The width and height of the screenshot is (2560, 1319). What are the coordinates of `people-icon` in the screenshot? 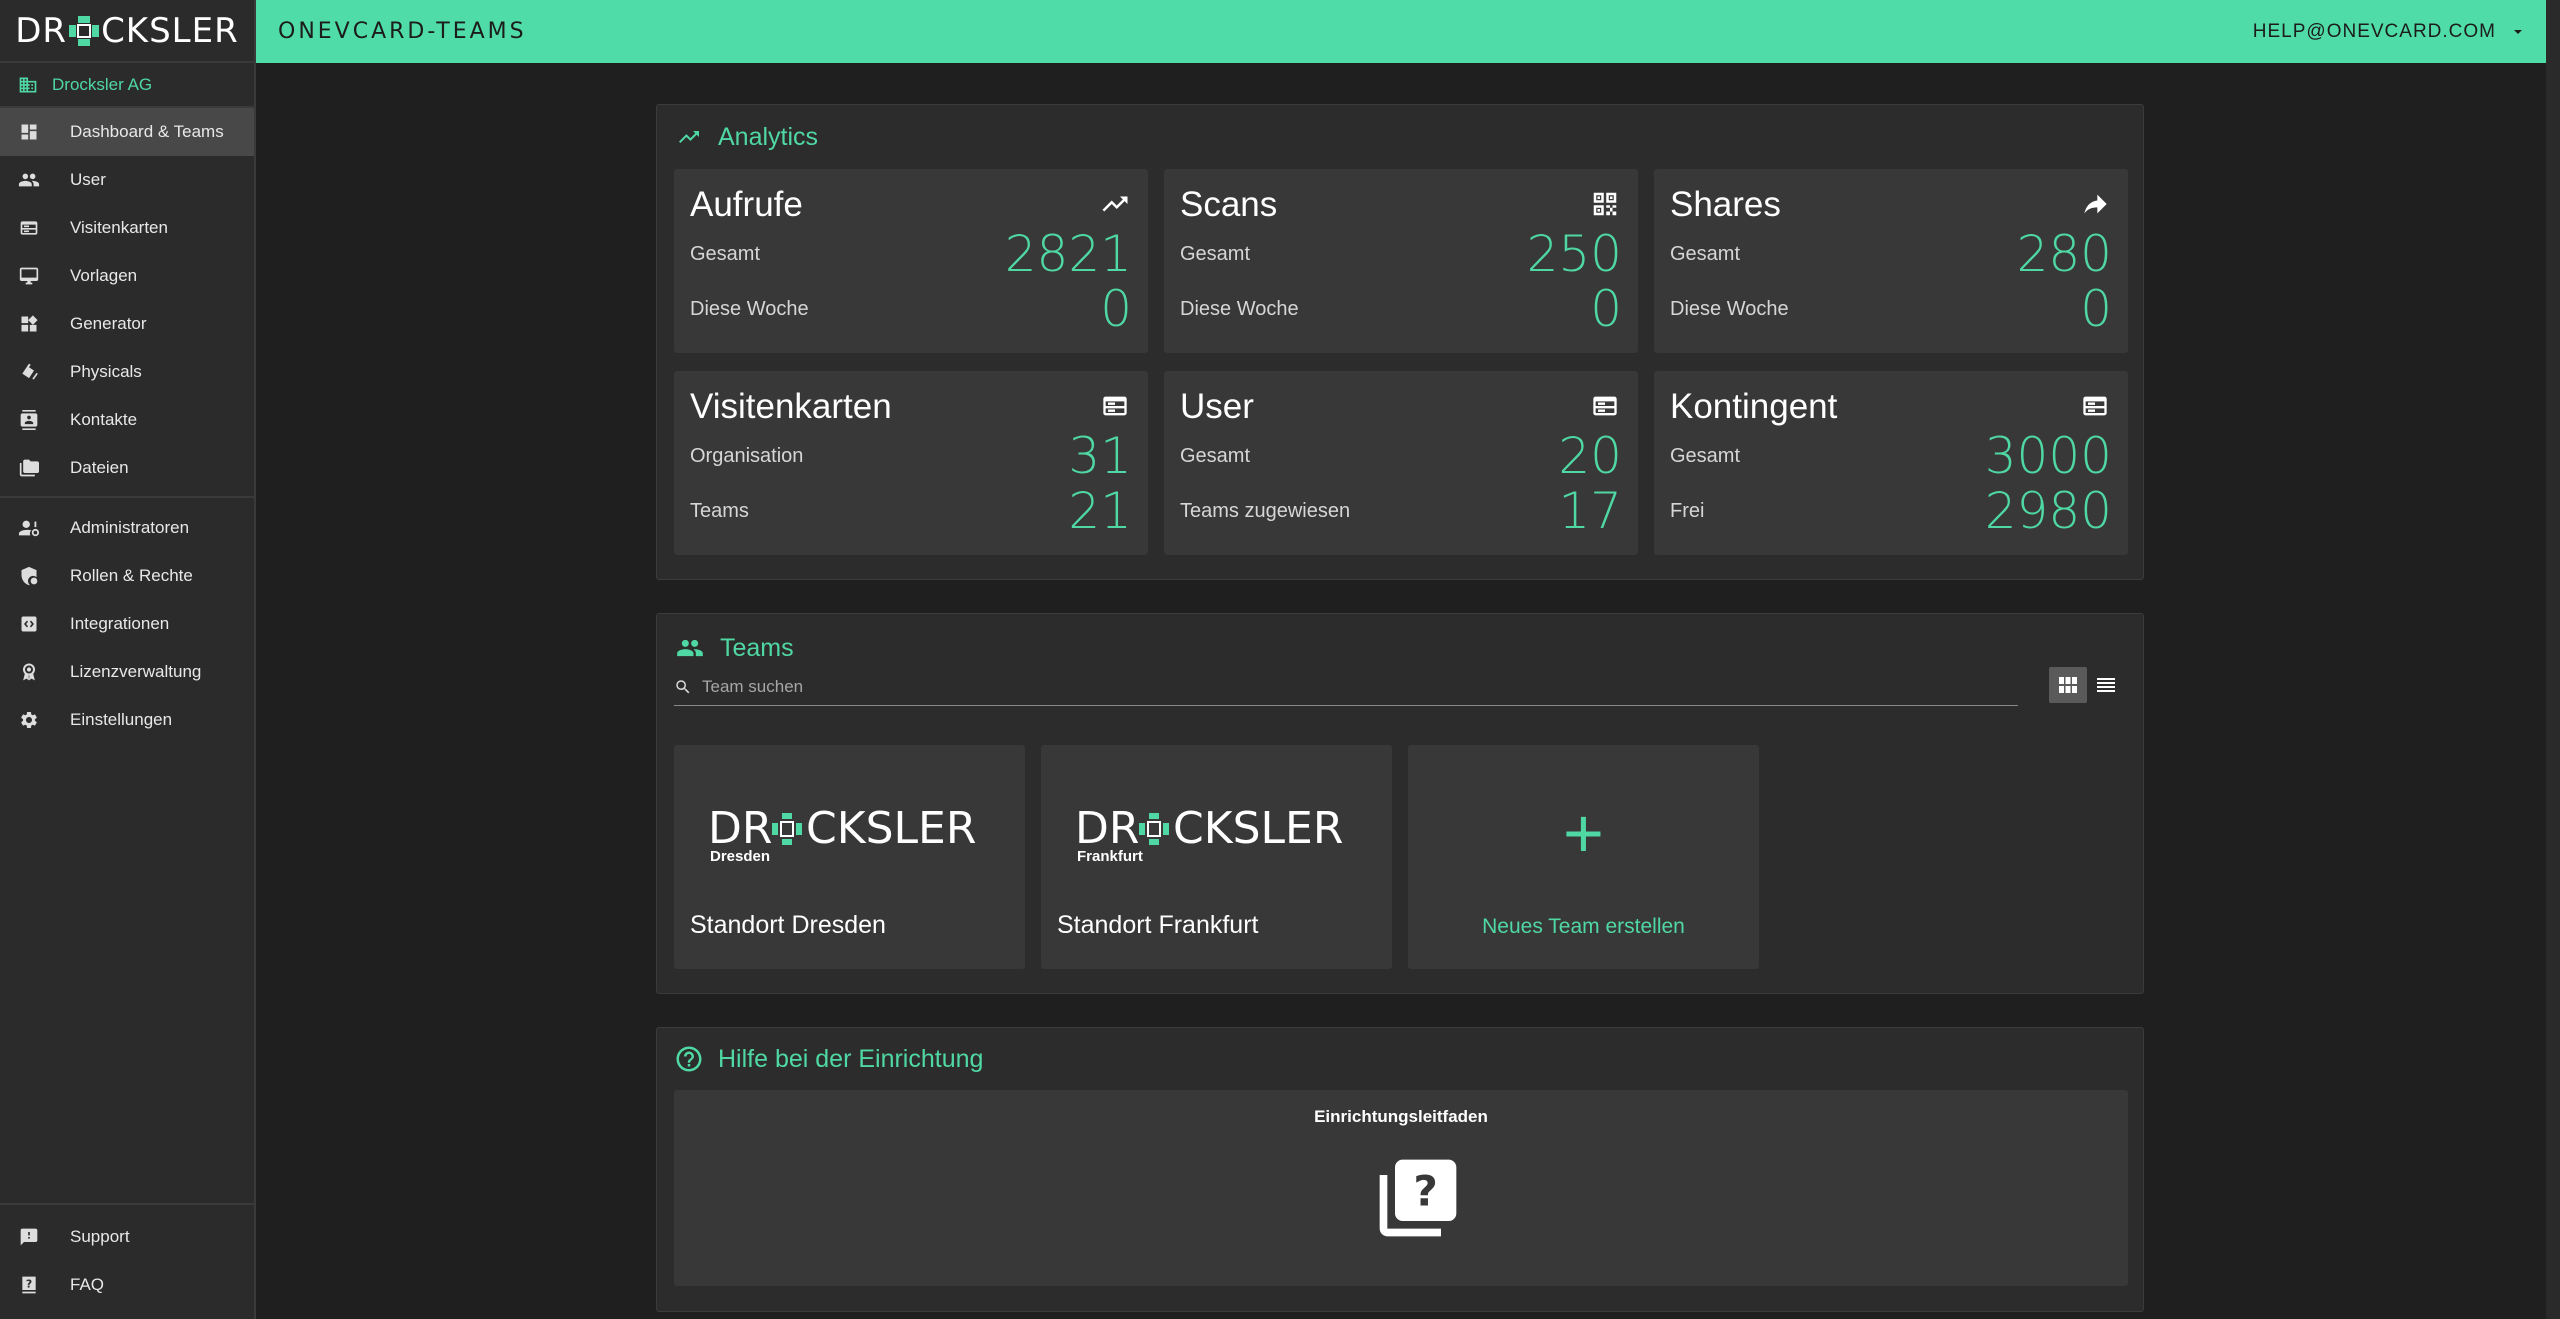 It's located at (690, 648).